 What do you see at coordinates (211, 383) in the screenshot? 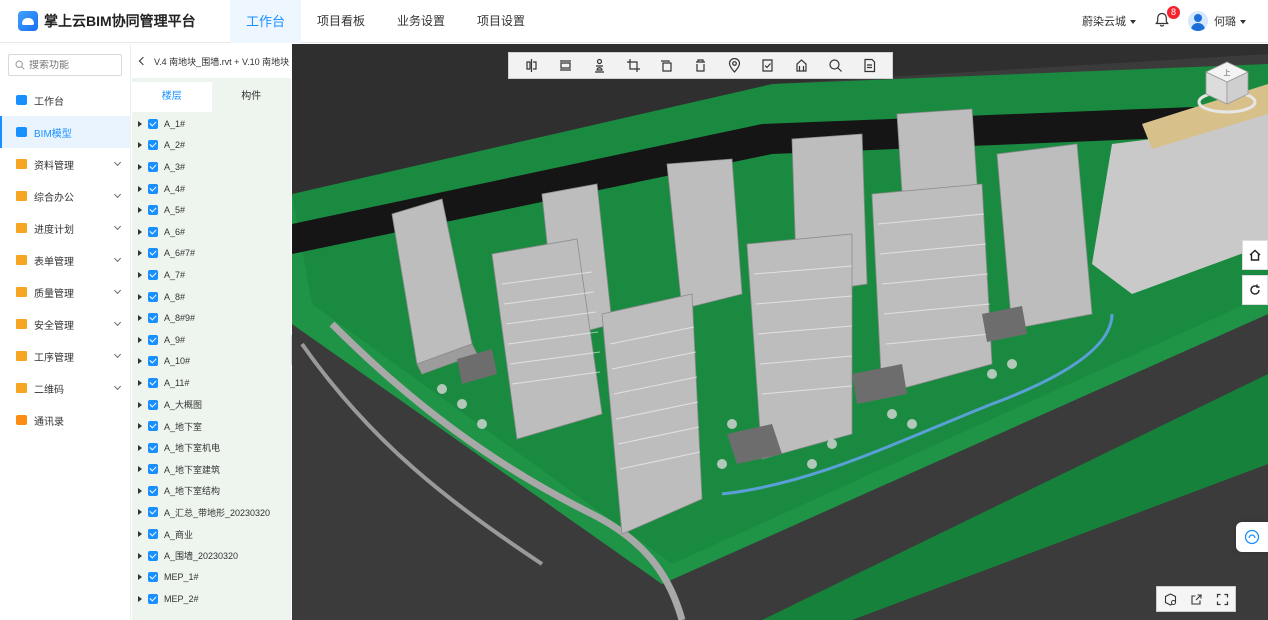
I see `tree-node: A_11#` at bounding box center [211, 383].